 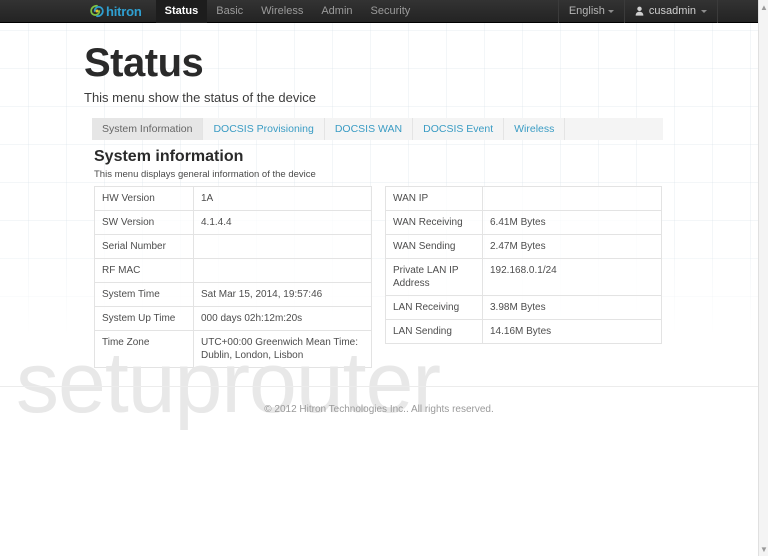 What do you see at coordinates (639, 11) in the screenshot?
I see `user-icon` at bounding box center [639, 11].